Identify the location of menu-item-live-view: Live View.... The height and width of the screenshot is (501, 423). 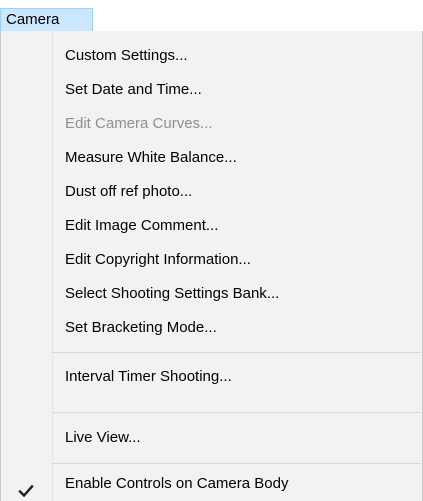
(211, 438).